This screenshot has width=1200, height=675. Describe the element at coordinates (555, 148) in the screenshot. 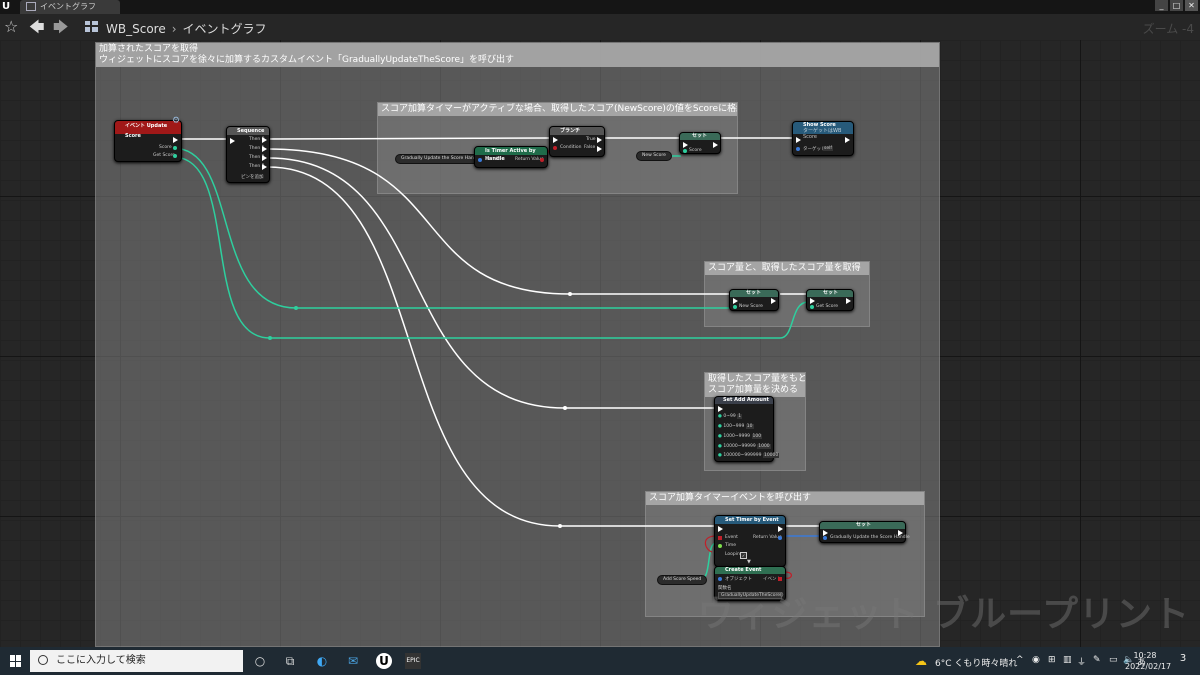

I see `condition-dot` at that location.